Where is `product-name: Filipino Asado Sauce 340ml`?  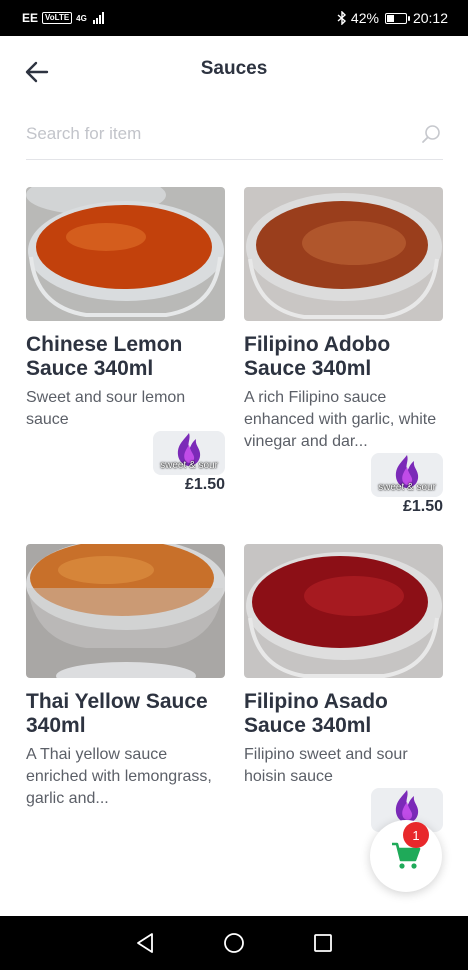 product-name: Filipino Asado Sauce 340ml is located at coordinates (316, 713).